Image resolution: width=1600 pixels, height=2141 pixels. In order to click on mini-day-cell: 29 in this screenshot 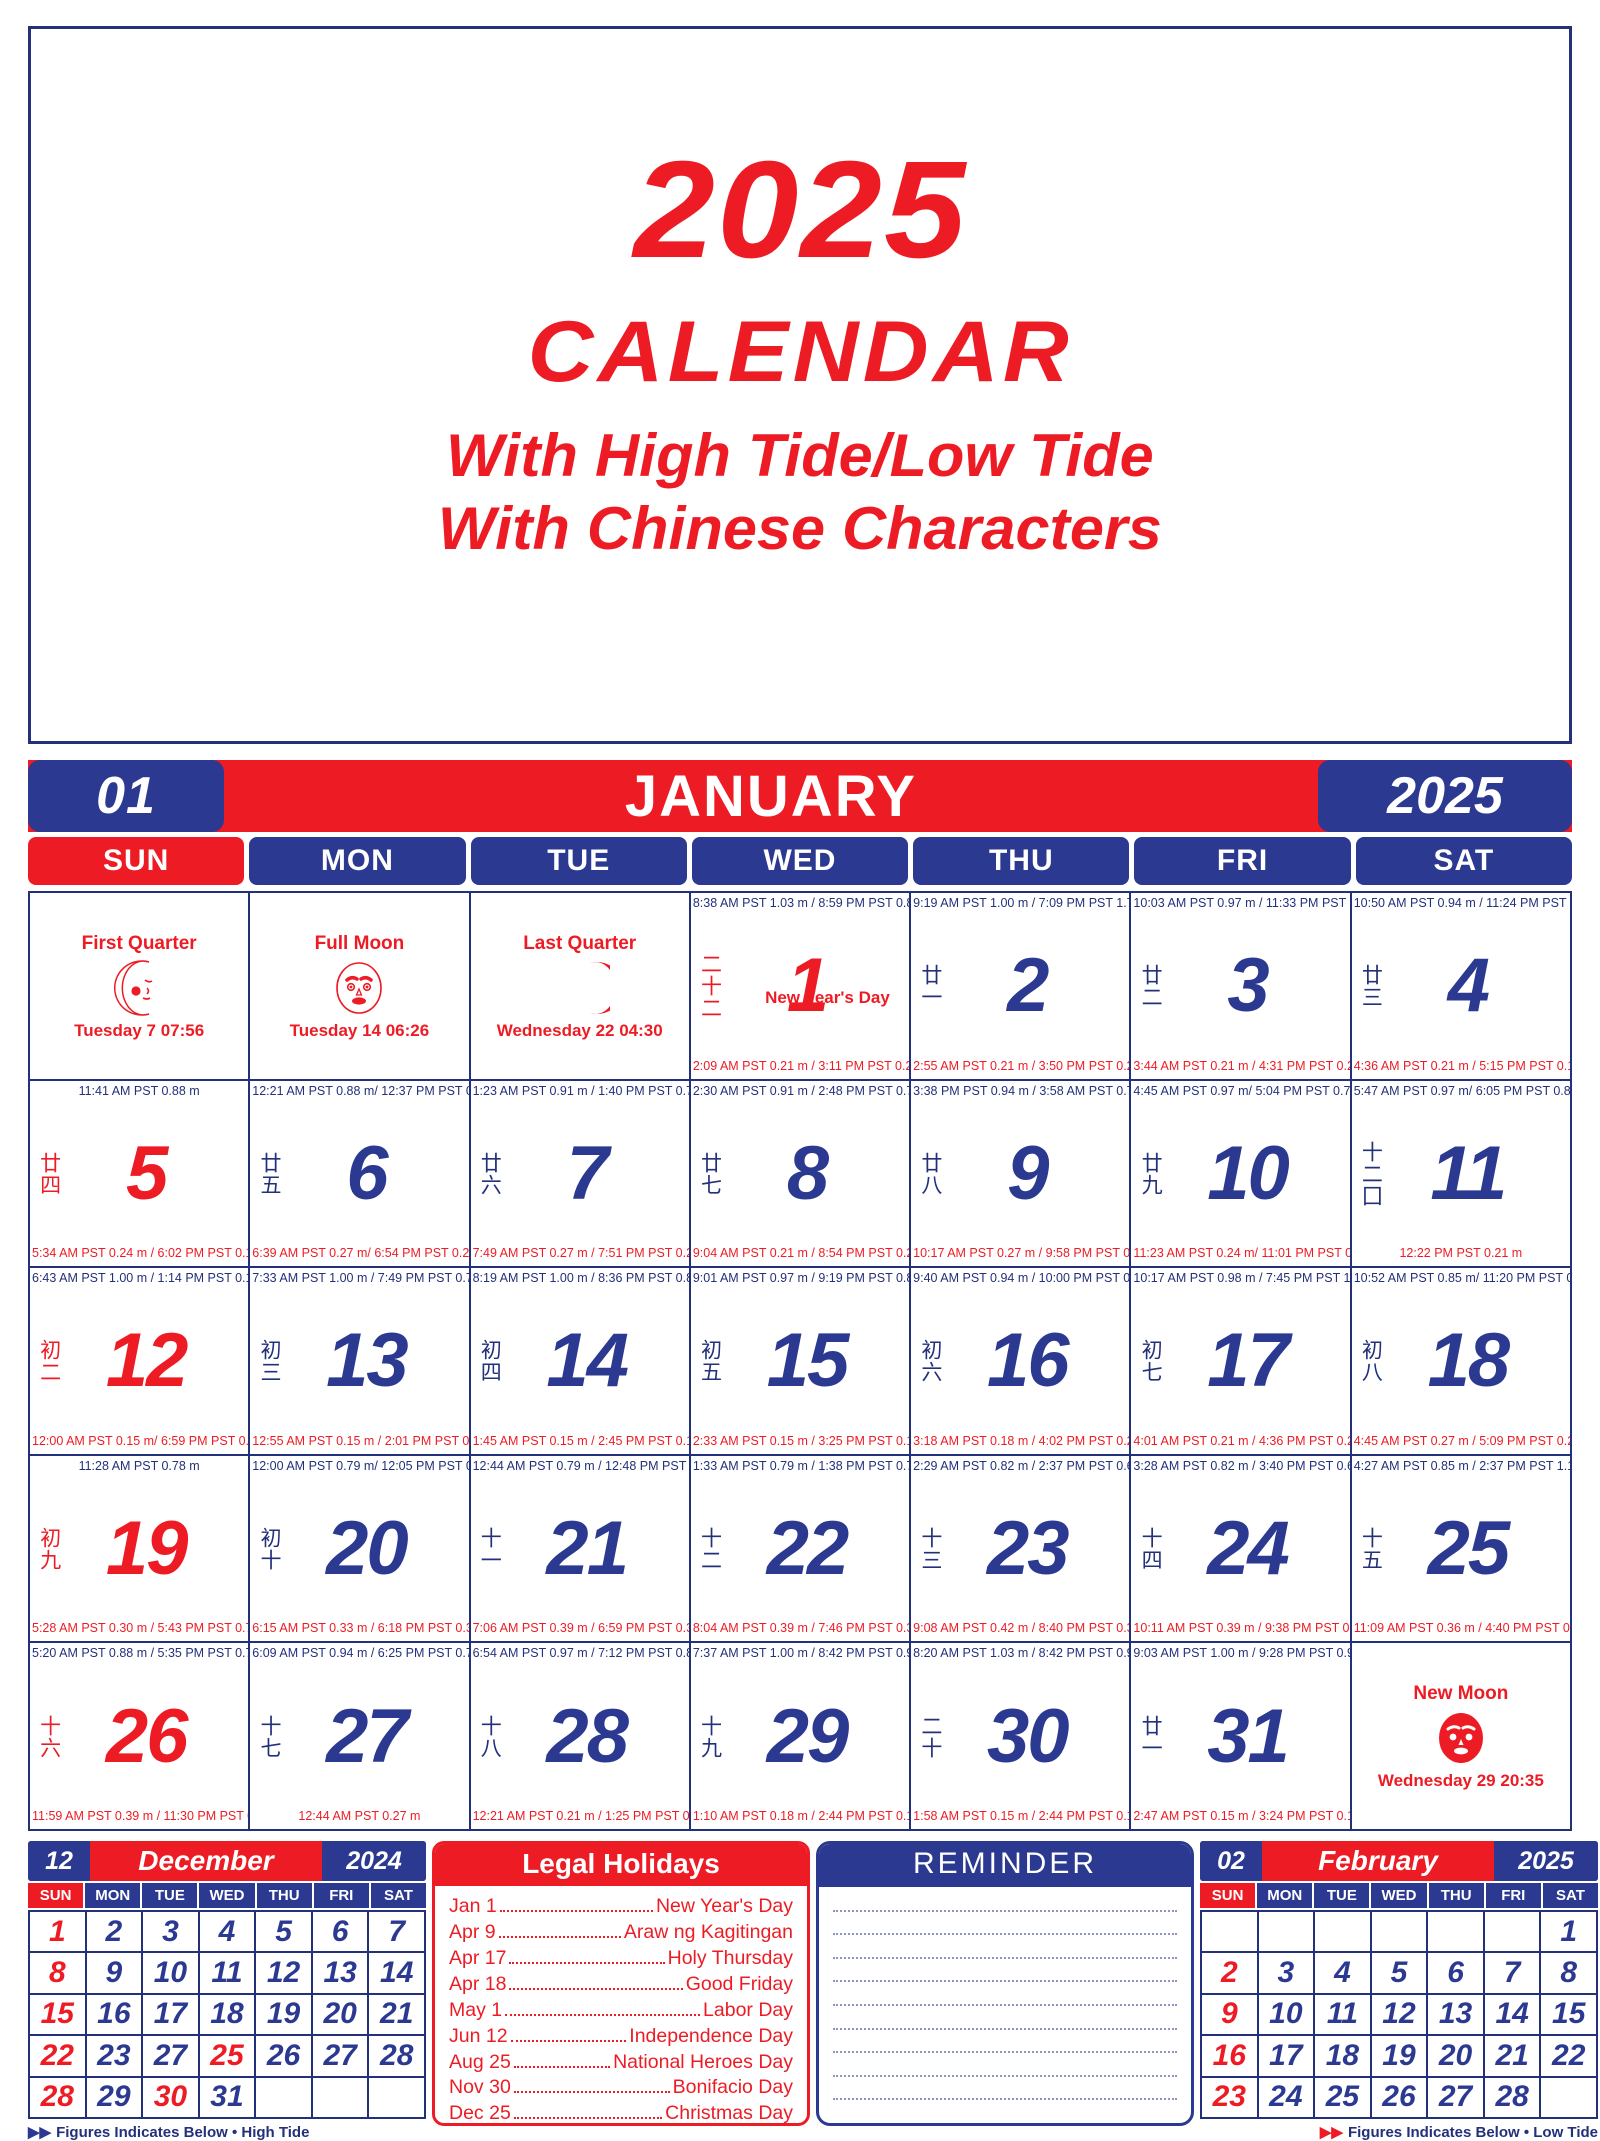, I will do `click(115, 2098)`.